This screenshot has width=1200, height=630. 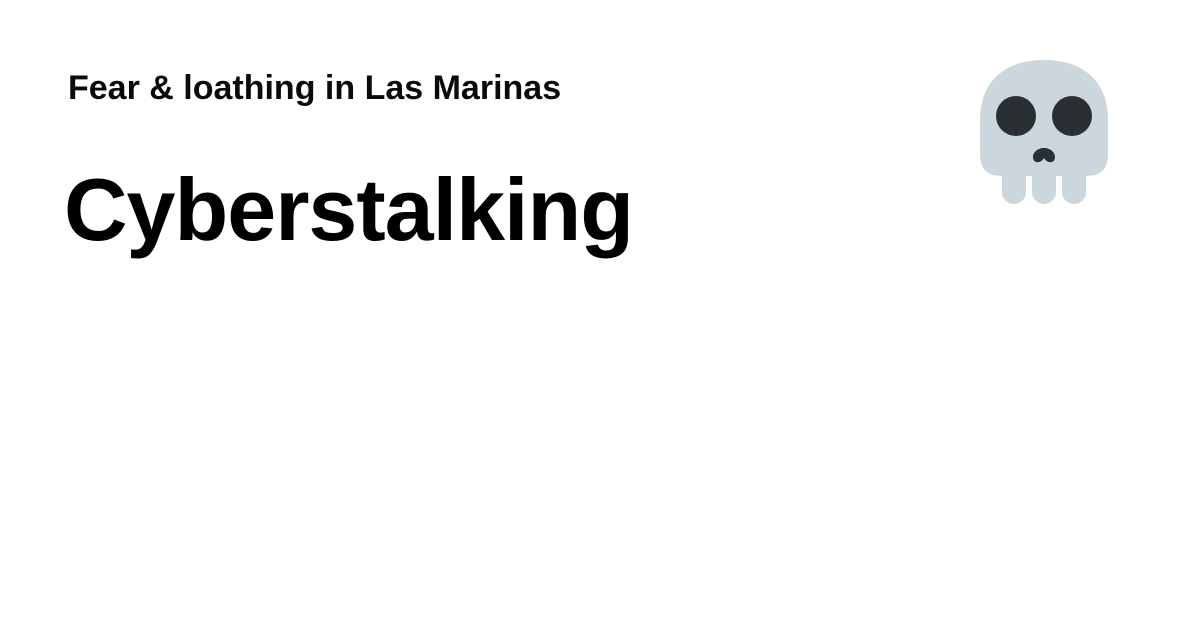 What do you see at coordinates (349, 209) in the screenshot?
I see `page-title: Cyberstalking` at bounding box center [349, 209].